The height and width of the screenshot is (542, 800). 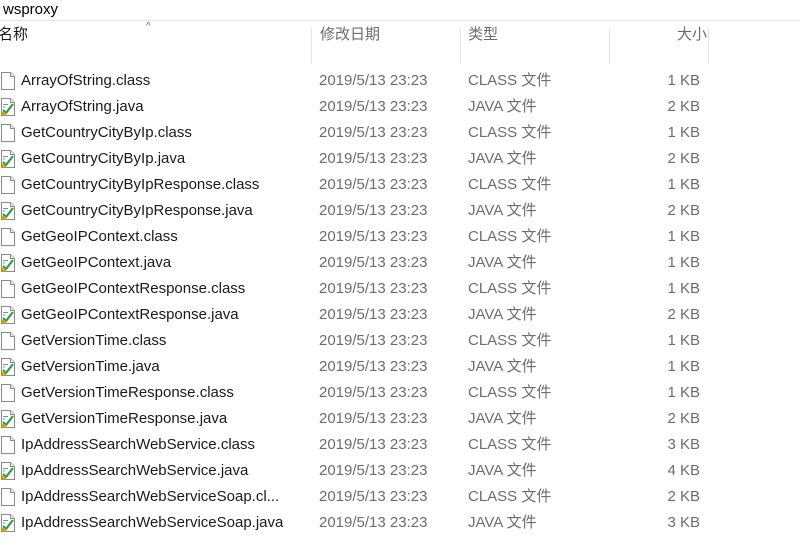 What do you see at coordinates (124, 418) in the screenshot?
I see `file-name: GetVersionTimeResponse.java` at bounding box center [124, 418].